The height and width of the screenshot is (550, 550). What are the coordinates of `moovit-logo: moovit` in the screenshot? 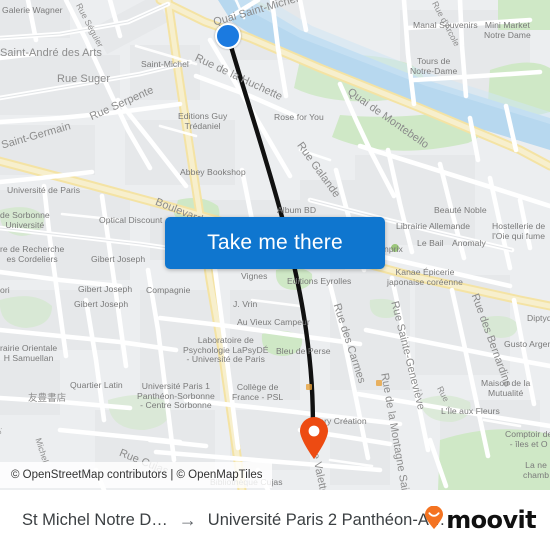 It's located at (480, 520).